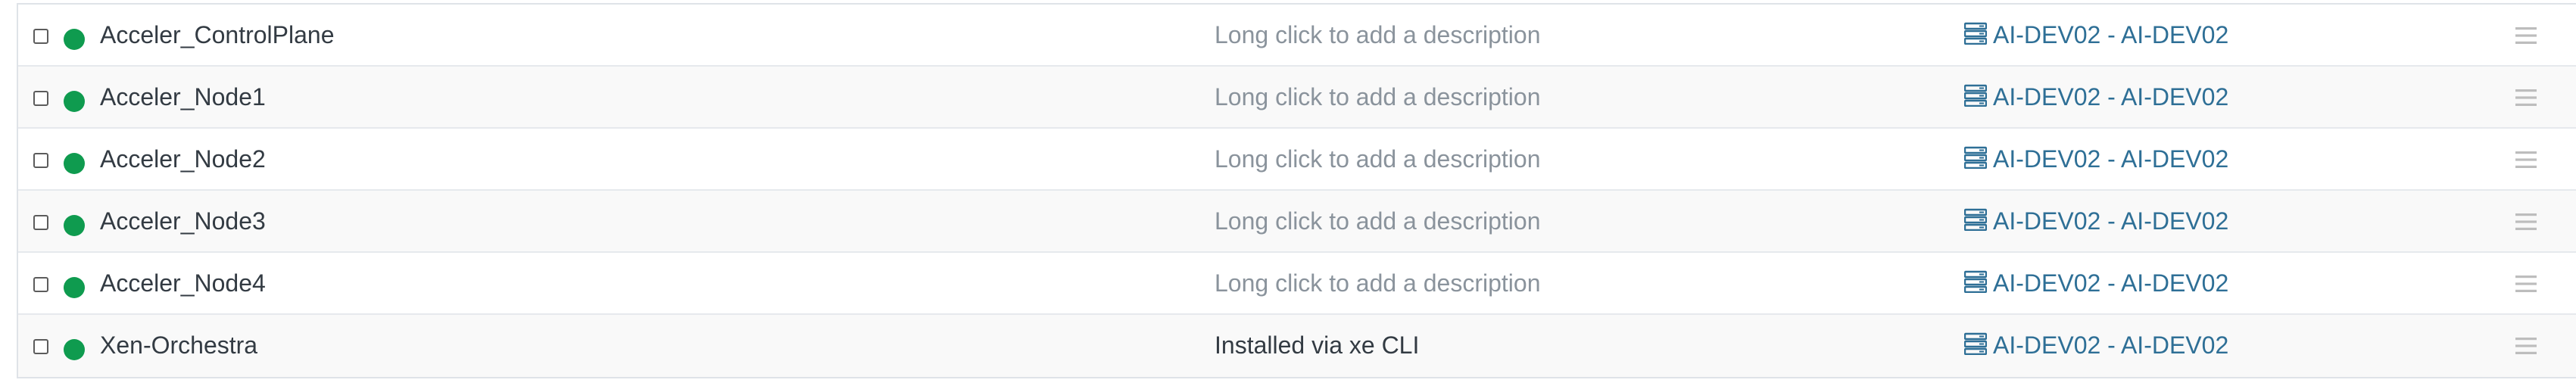  I want to click on vm-name: Acceler_Node1, so click(183, 97).